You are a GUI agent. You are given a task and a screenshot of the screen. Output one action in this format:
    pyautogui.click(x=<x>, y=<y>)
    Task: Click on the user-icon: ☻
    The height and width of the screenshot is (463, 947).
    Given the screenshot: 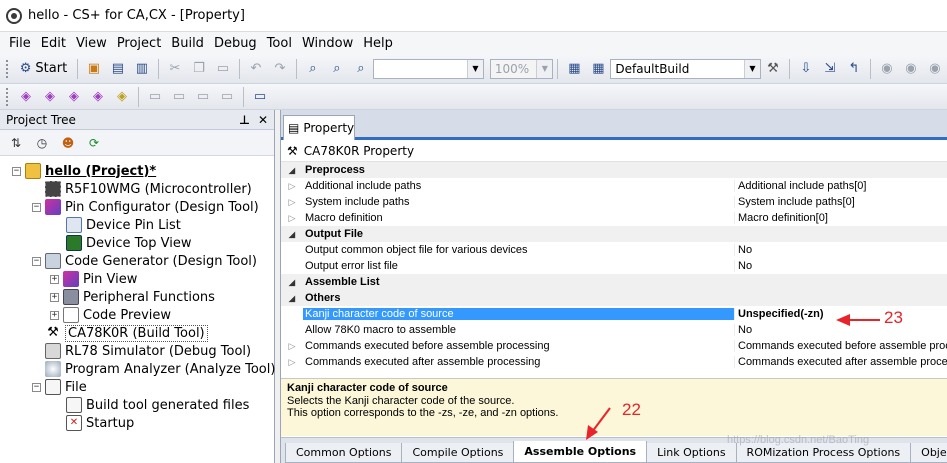 What is the action you would take?
    pyautogui.click(x=68, y=143)
    